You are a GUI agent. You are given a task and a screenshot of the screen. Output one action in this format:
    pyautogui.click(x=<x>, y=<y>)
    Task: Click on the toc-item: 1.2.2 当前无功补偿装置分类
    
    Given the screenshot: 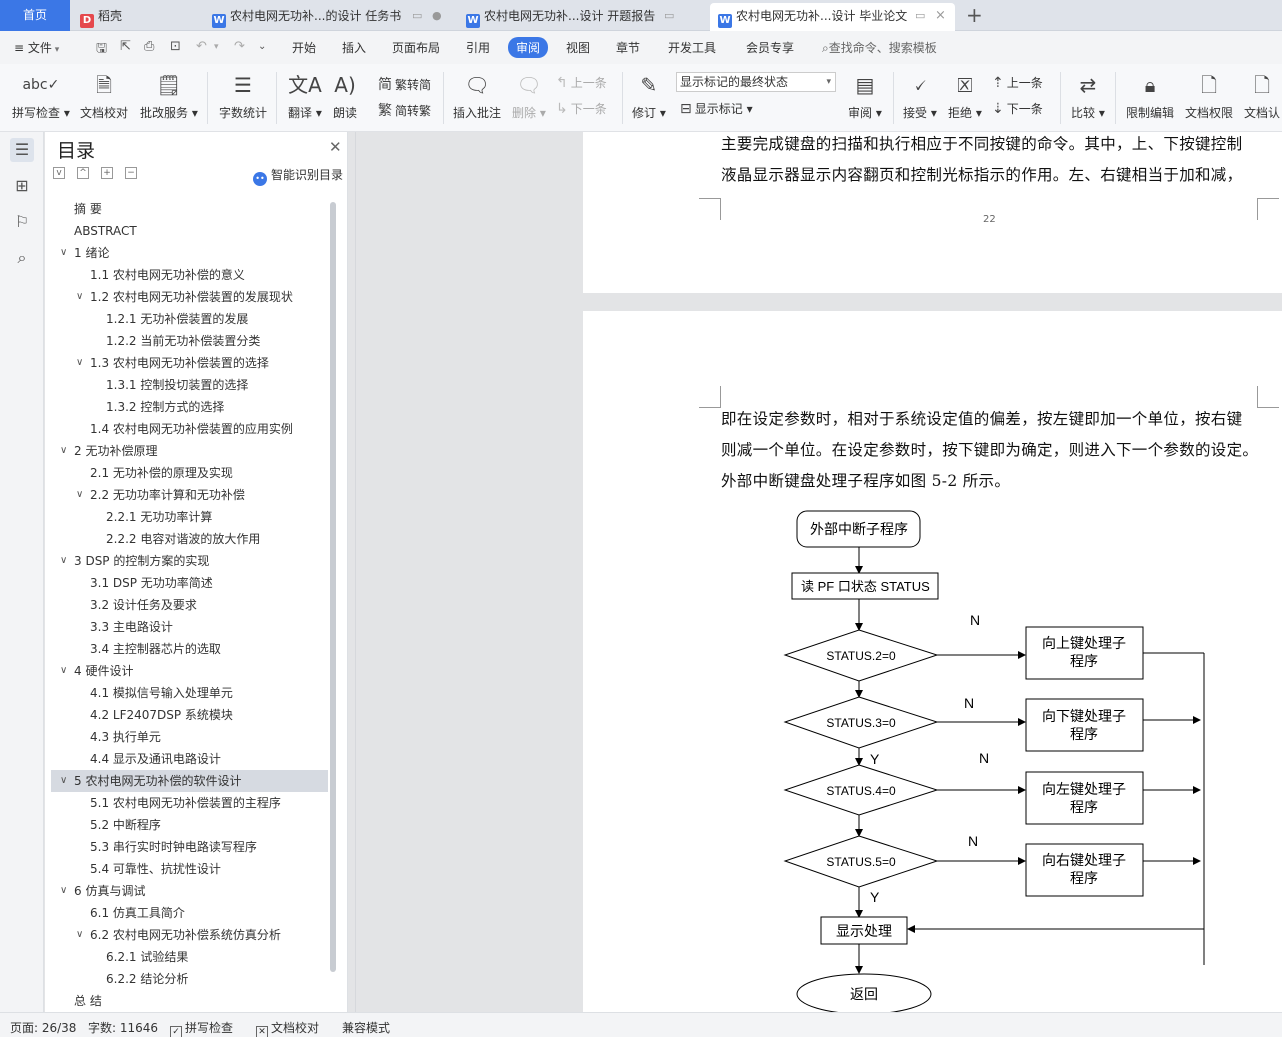 What is the action you would take?
    pyautogui.click(x=189, y=341)
    